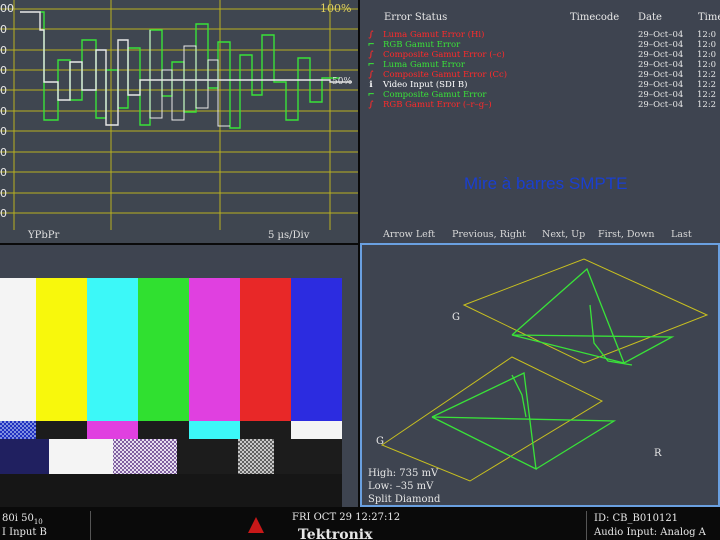 This screenshot has width=720, height=540. What do you see at coordinates (540, 95) in the screenshot?
I see `error-row: ⌐ Composite Gamut Error 29–Oct–04 12:2` at bounding box center [540, 95].